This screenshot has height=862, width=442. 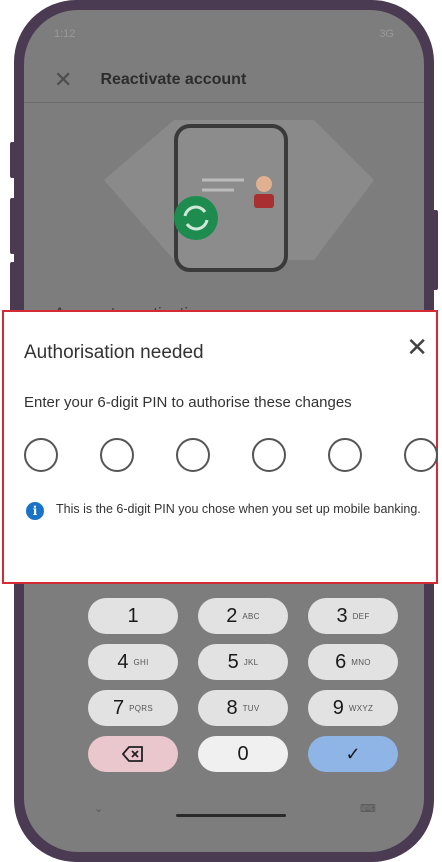 What do you see at coordinates (233, 455) in the screenshot?
I see `pin-entry` at bounding box center [233, 455].